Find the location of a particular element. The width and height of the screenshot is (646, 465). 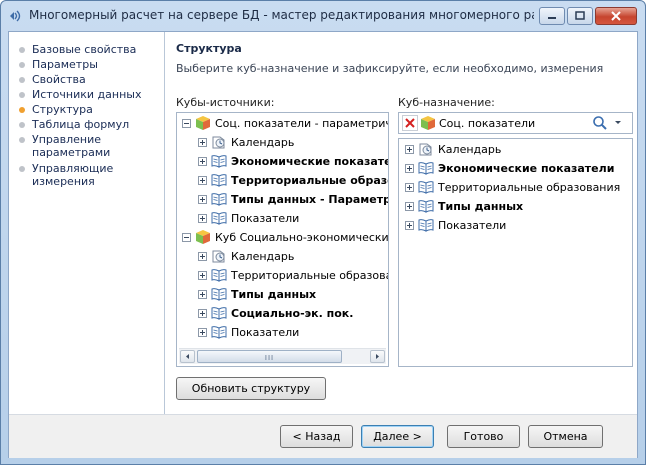

minimize-button is located at coordinates (552, 16).